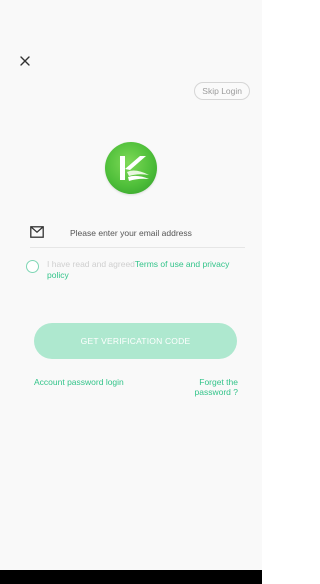 The height and width of the screenshot is (584, 320). What do you see at coordinates (79, 382) in the screenshot?
I see `account-password-login-link: Account password login` at bounding box center [79, 382].